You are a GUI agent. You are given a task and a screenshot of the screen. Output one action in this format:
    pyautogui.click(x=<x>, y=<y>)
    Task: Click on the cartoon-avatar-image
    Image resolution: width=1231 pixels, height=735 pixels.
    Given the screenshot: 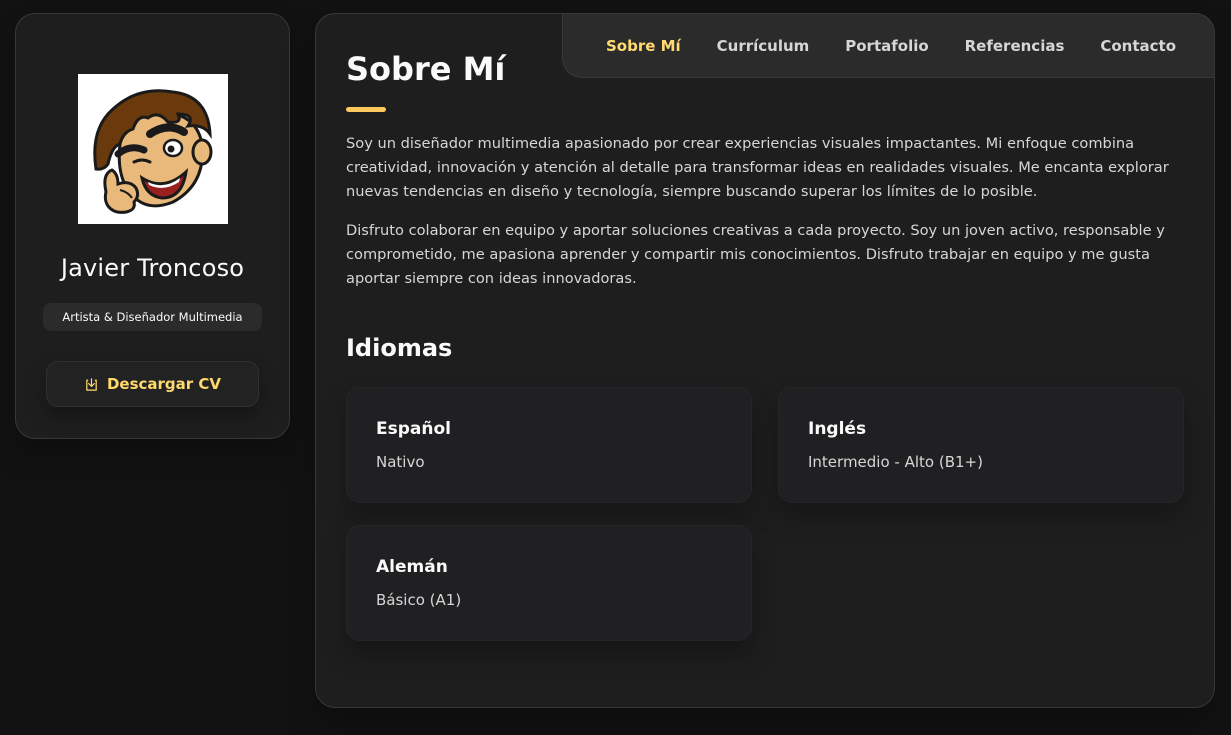 What is the action you would take?
    pyautogui.click(x=153, y=149)
    